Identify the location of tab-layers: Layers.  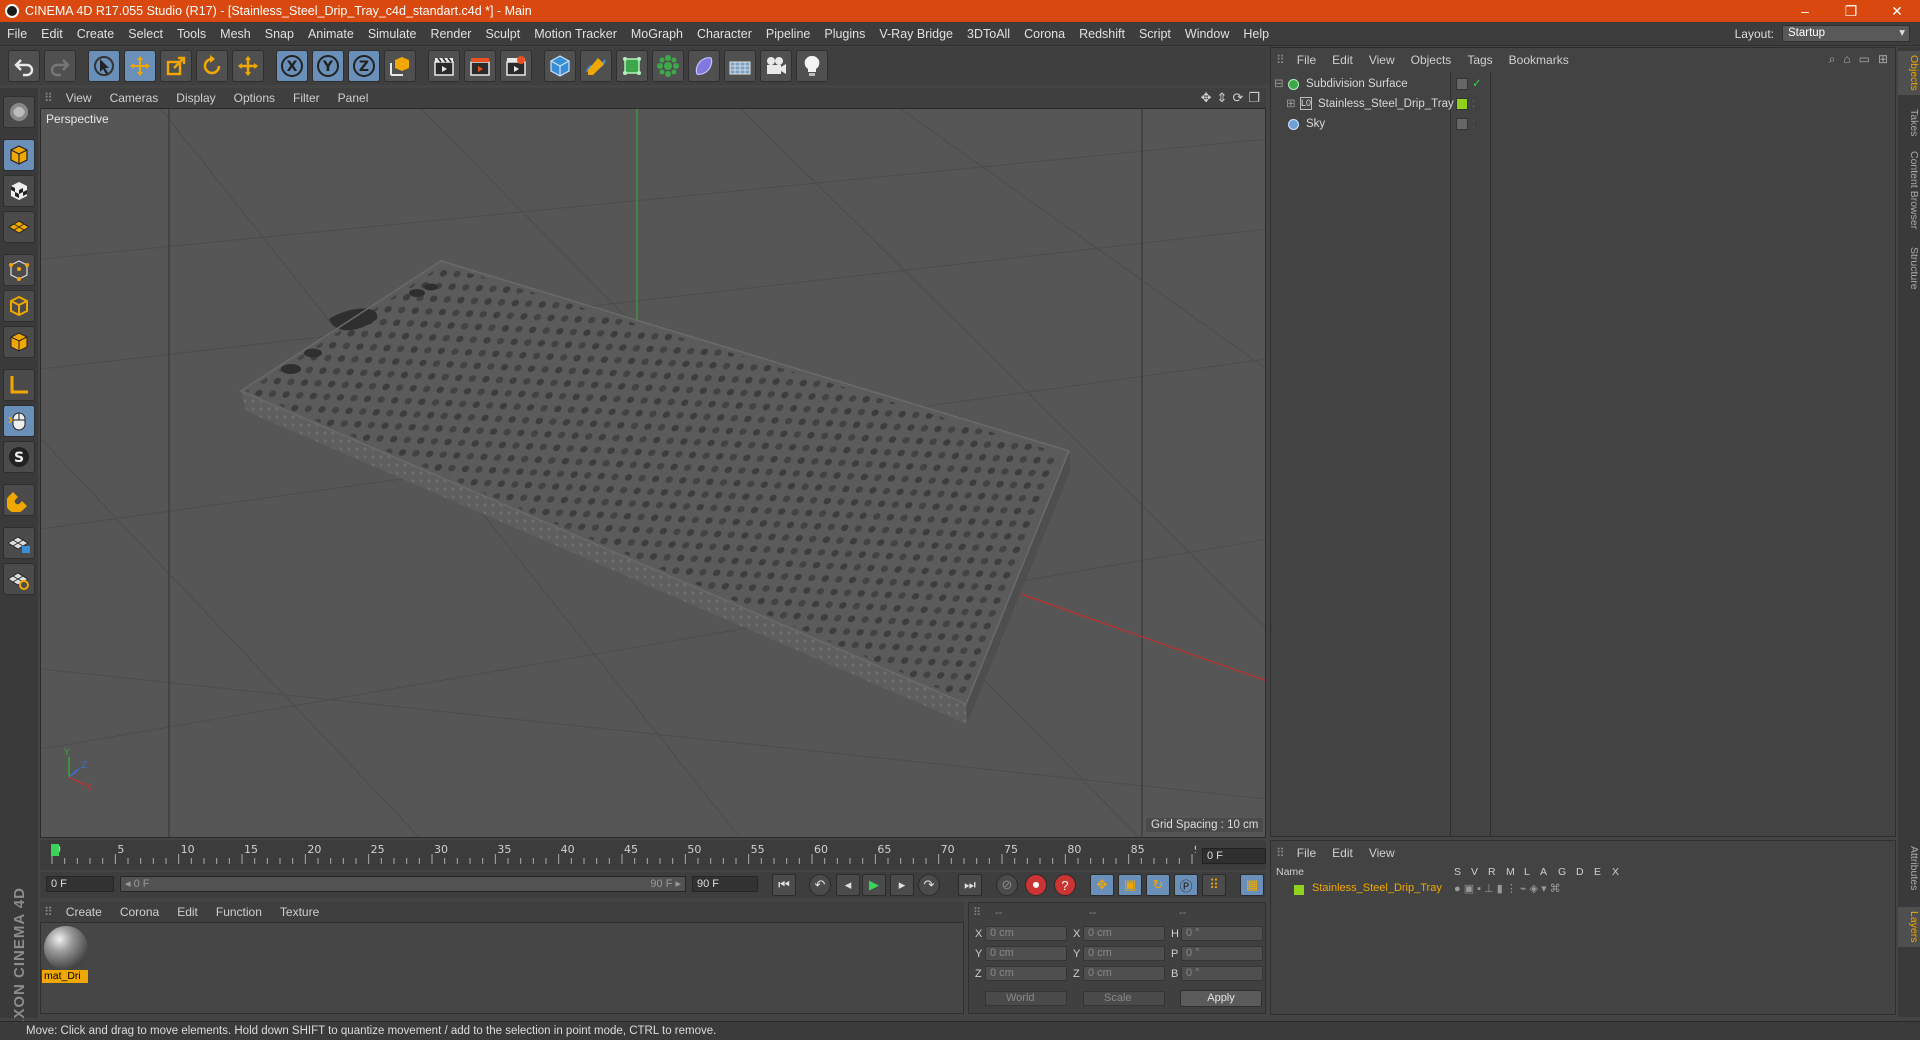
(1909, 927).